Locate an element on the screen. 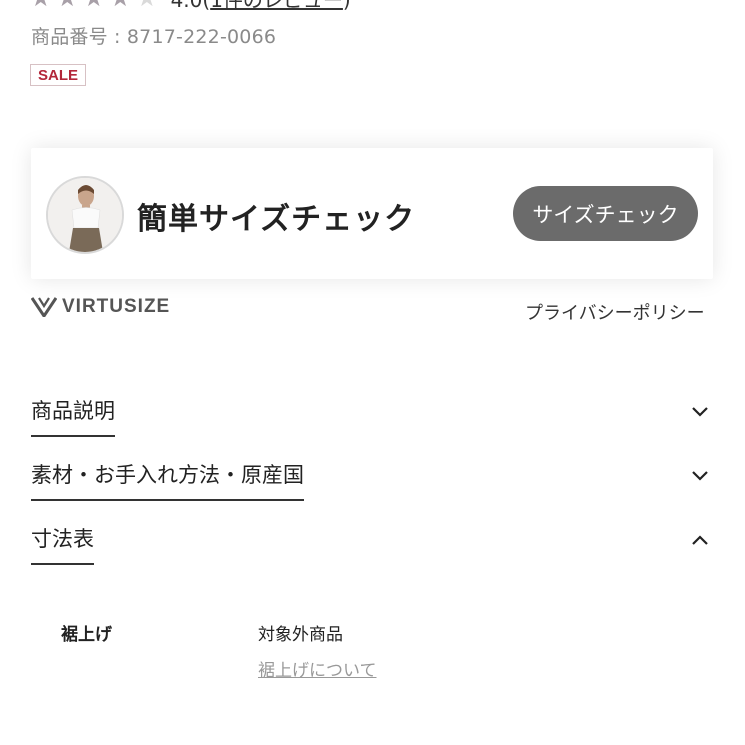  product-number: 商品番号 : 8717-222-0066 is located at coordinates (153, 35).